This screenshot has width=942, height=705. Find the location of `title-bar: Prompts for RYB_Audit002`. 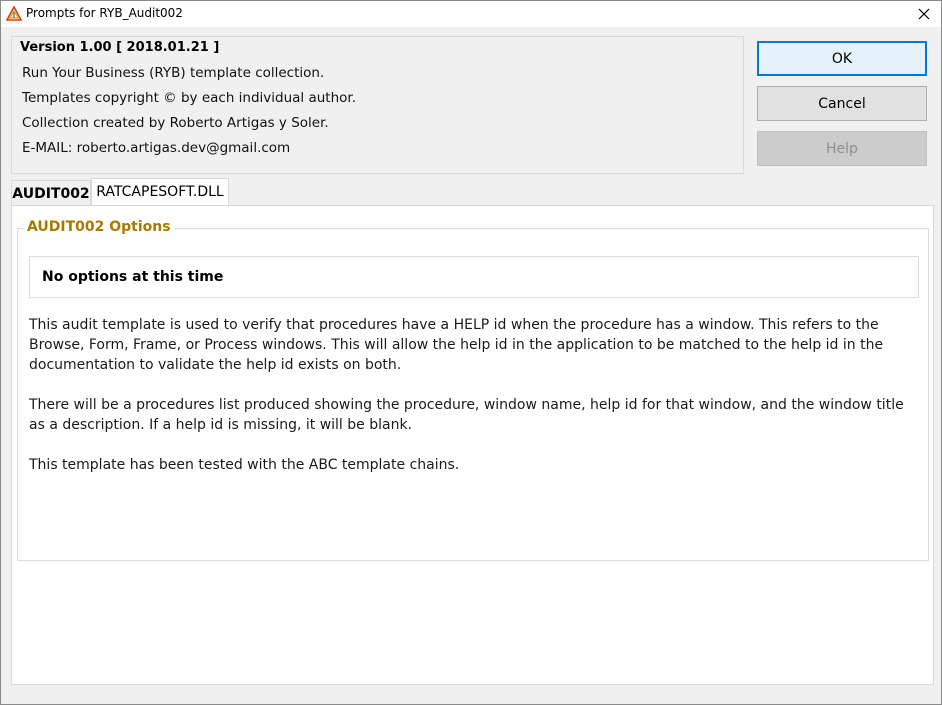

title-bar: Prompts for RYB_Audit002 is located at coordinates (471, 14).